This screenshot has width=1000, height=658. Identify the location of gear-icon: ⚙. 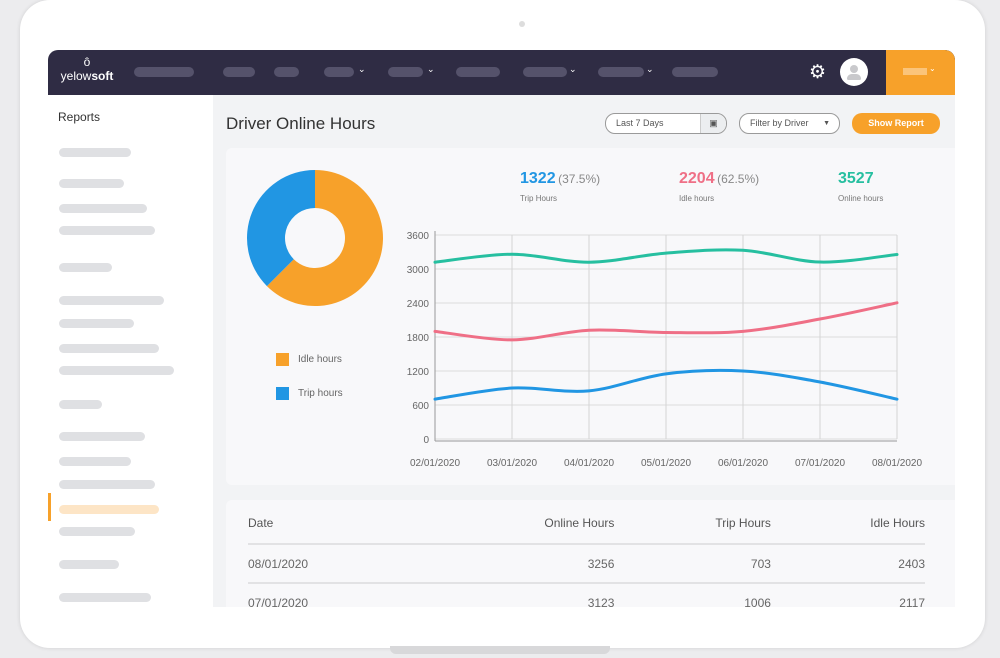
(817, 72).